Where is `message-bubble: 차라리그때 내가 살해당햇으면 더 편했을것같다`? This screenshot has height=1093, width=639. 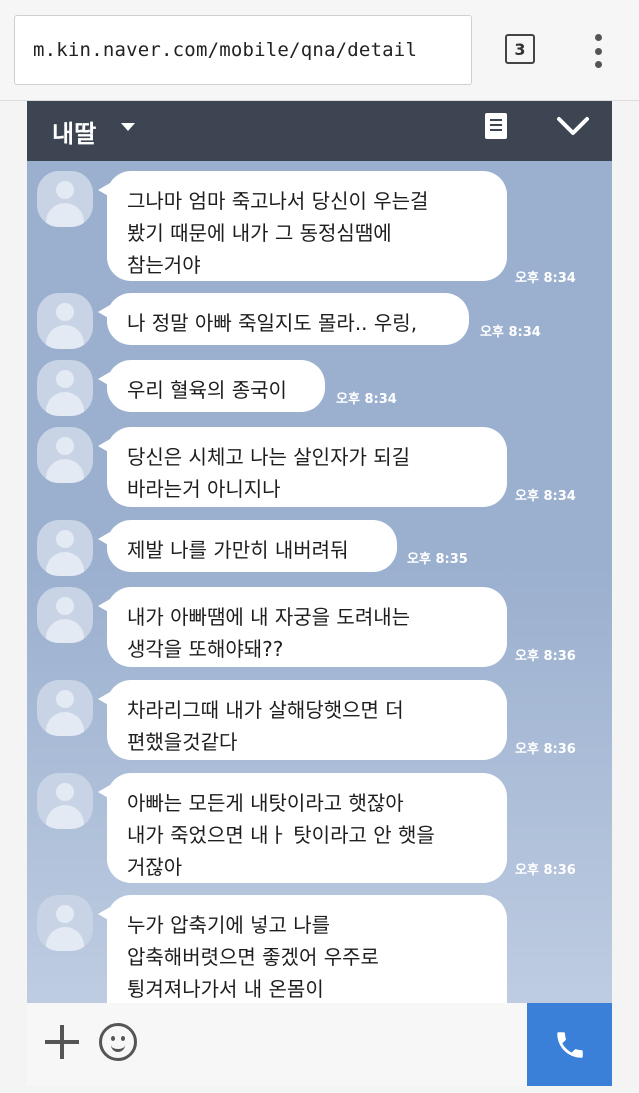
message-bubble: 차라리그때 내가 살해당햇으면 더 편했을것같다 is located at coordinates (302, 720).